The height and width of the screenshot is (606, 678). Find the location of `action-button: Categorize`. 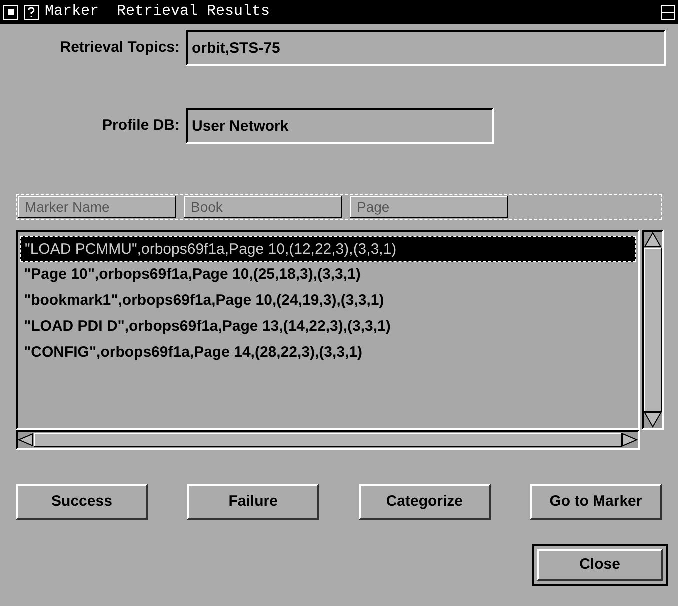

action-button: Categorize is located at coordinates (424, 502).